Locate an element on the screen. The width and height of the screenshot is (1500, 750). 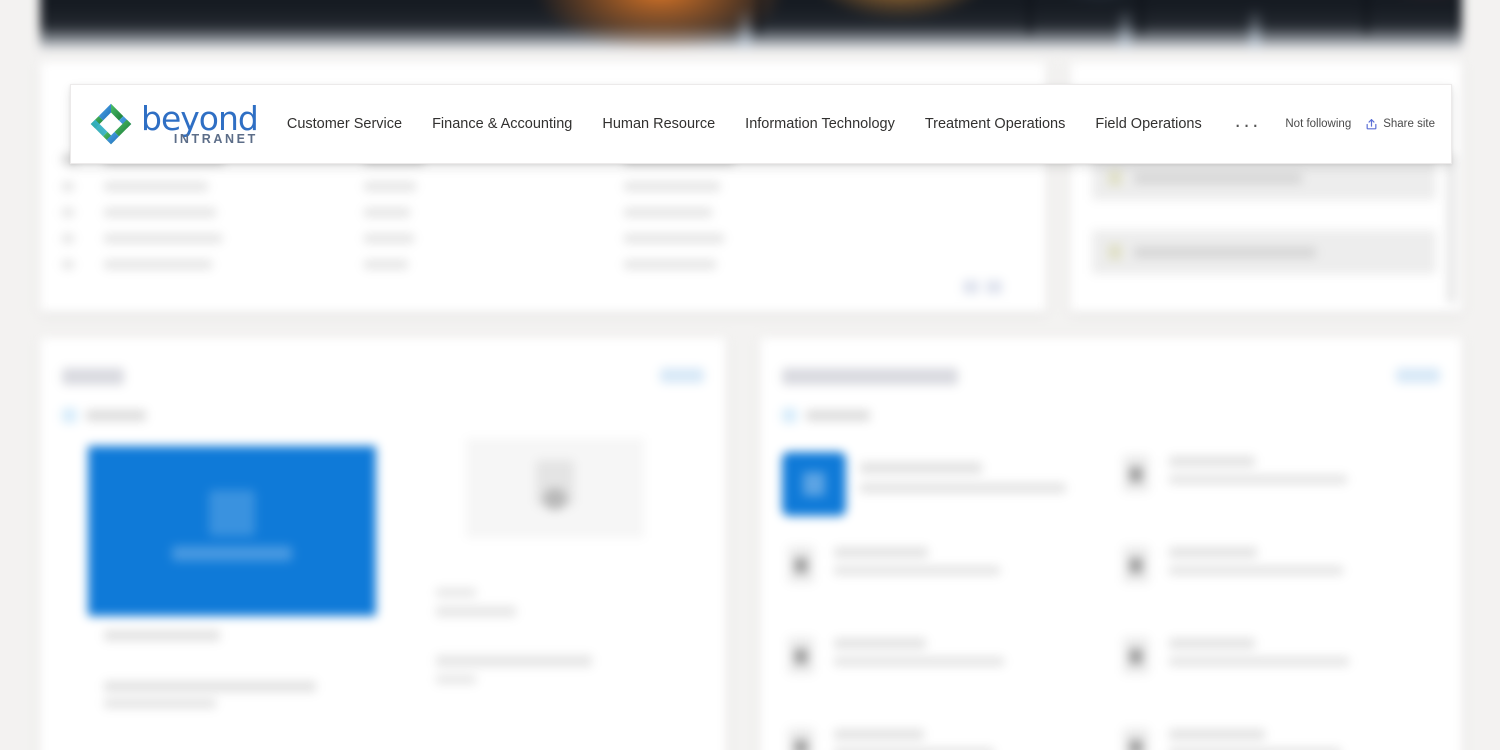
site-logo-text: beyond INTRANET is located at coordinates (200, 122).